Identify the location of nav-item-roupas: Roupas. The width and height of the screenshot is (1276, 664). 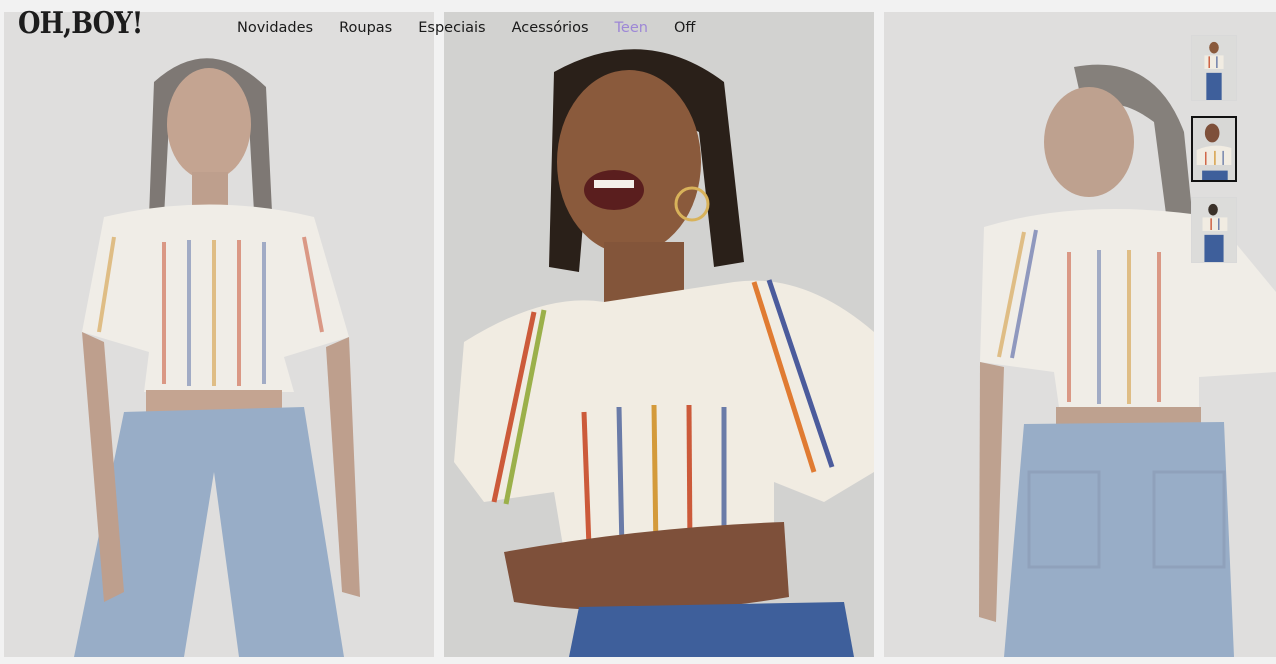
(365, 28).